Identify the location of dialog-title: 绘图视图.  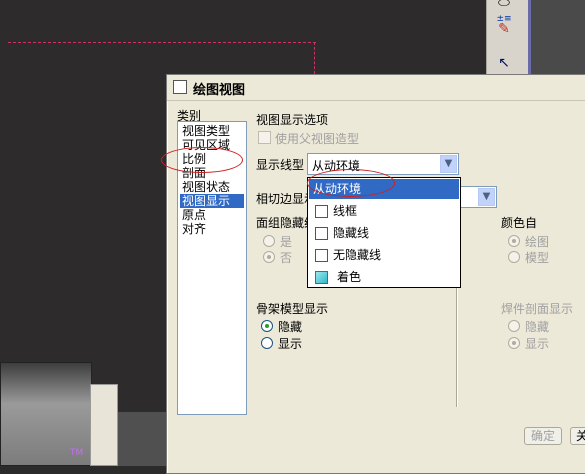
(219, 90).